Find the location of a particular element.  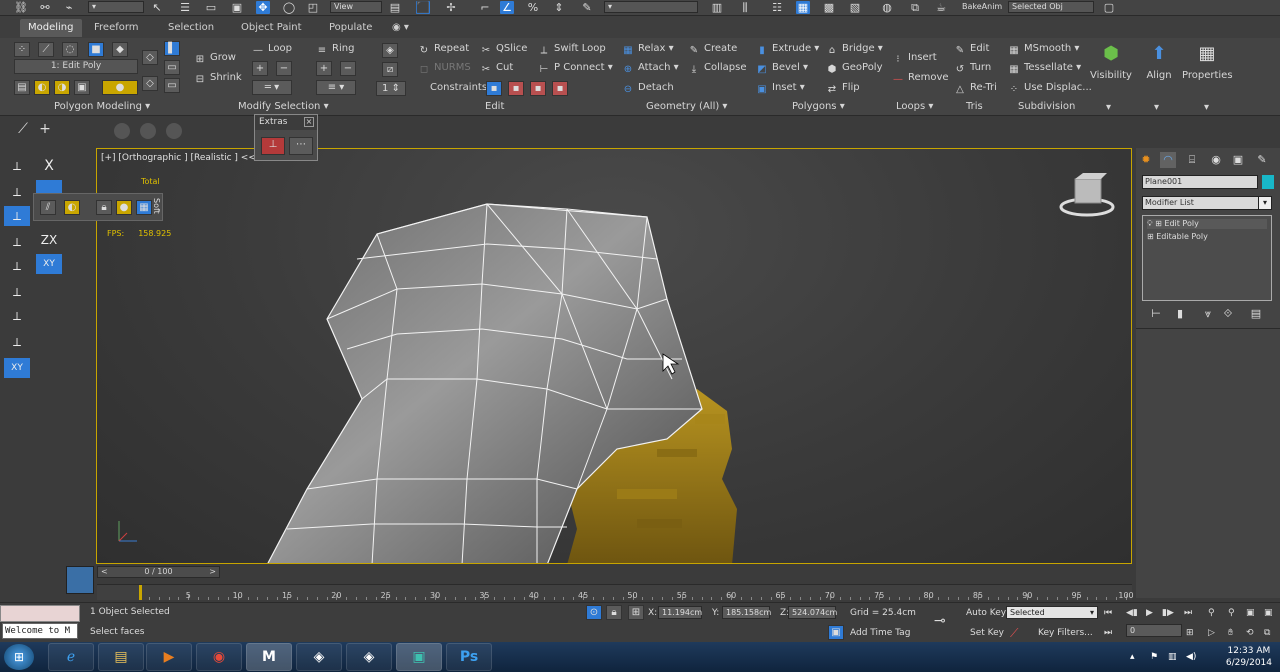

absolute-mode-icon: ⊞ is located at coordinates (636, 612).